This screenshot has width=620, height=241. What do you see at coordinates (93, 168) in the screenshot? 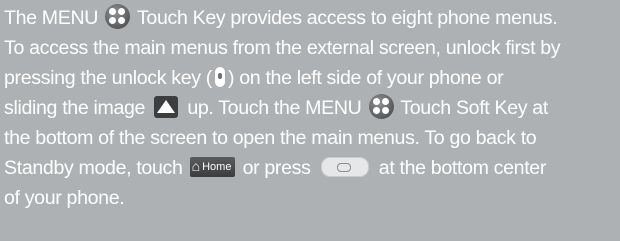
I see `text-segment: Standby mode, touch` at bounding box center [93, 168].